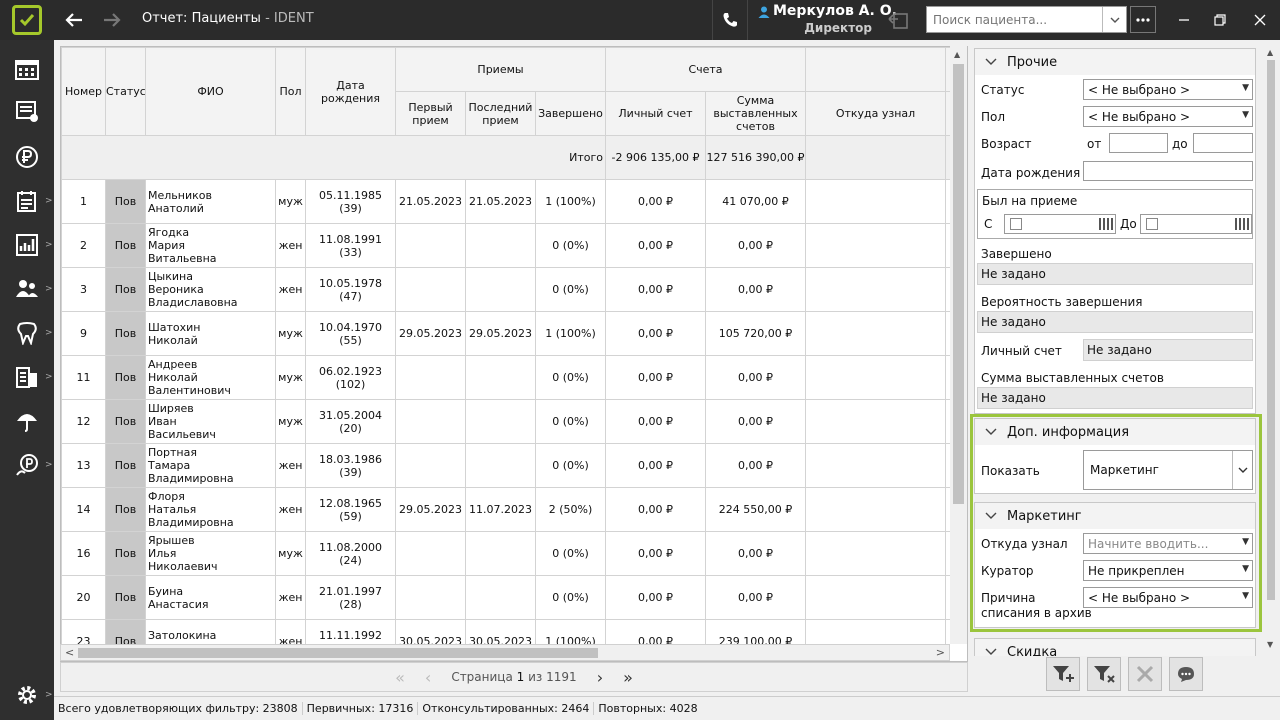 The height and width of the screenshot is (720, 1280). Describe the element at coordinates (1168, 543) in the screenshot. I see `source-combobox: Начните вводить... ▼` at that location.